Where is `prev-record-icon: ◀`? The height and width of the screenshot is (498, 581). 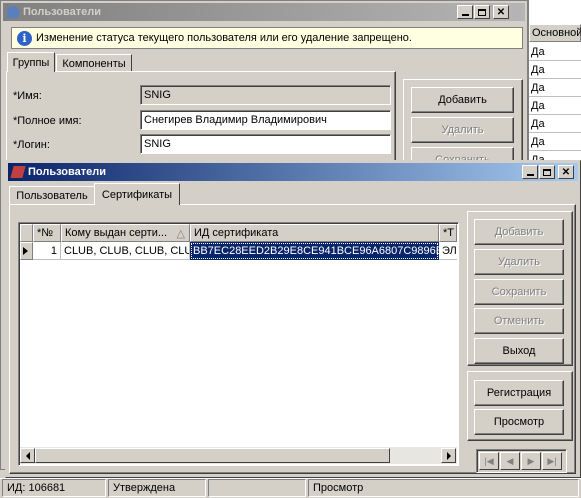
prev-record-icon: ◀ is located at coordinates (510, 460).